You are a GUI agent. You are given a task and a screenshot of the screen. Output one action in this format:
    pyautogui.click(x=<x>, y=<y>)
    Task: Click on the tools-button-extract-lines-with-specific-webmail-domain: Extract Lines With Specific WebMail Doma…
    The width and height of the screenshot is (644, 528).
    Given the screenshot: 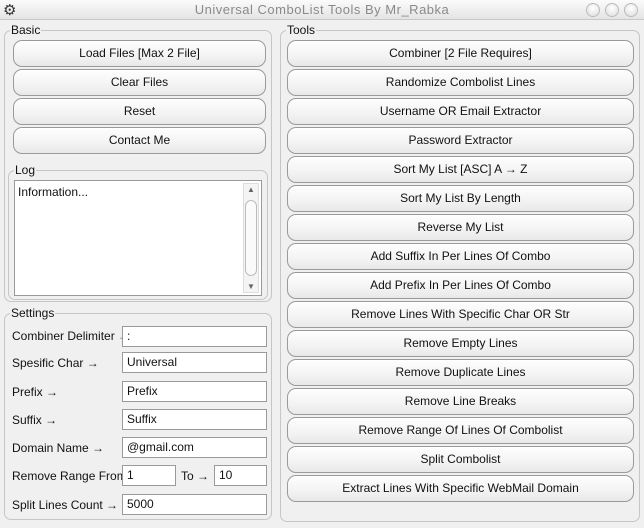 What is the action you would take?
    pyautogui.click(x=460, y=488)
    